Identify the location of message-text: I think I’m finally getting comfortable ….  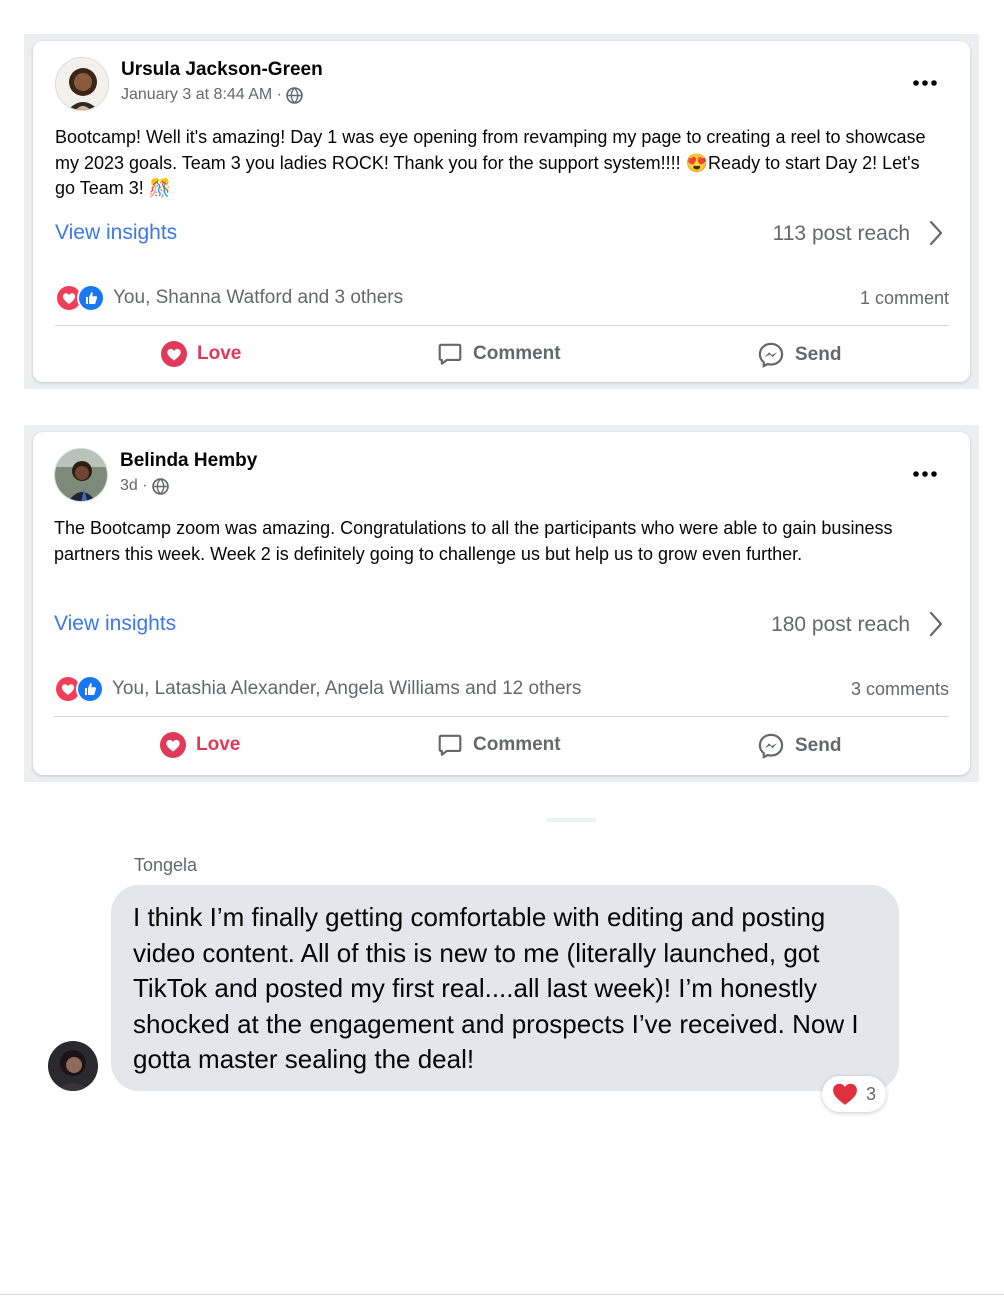
(496, 988).